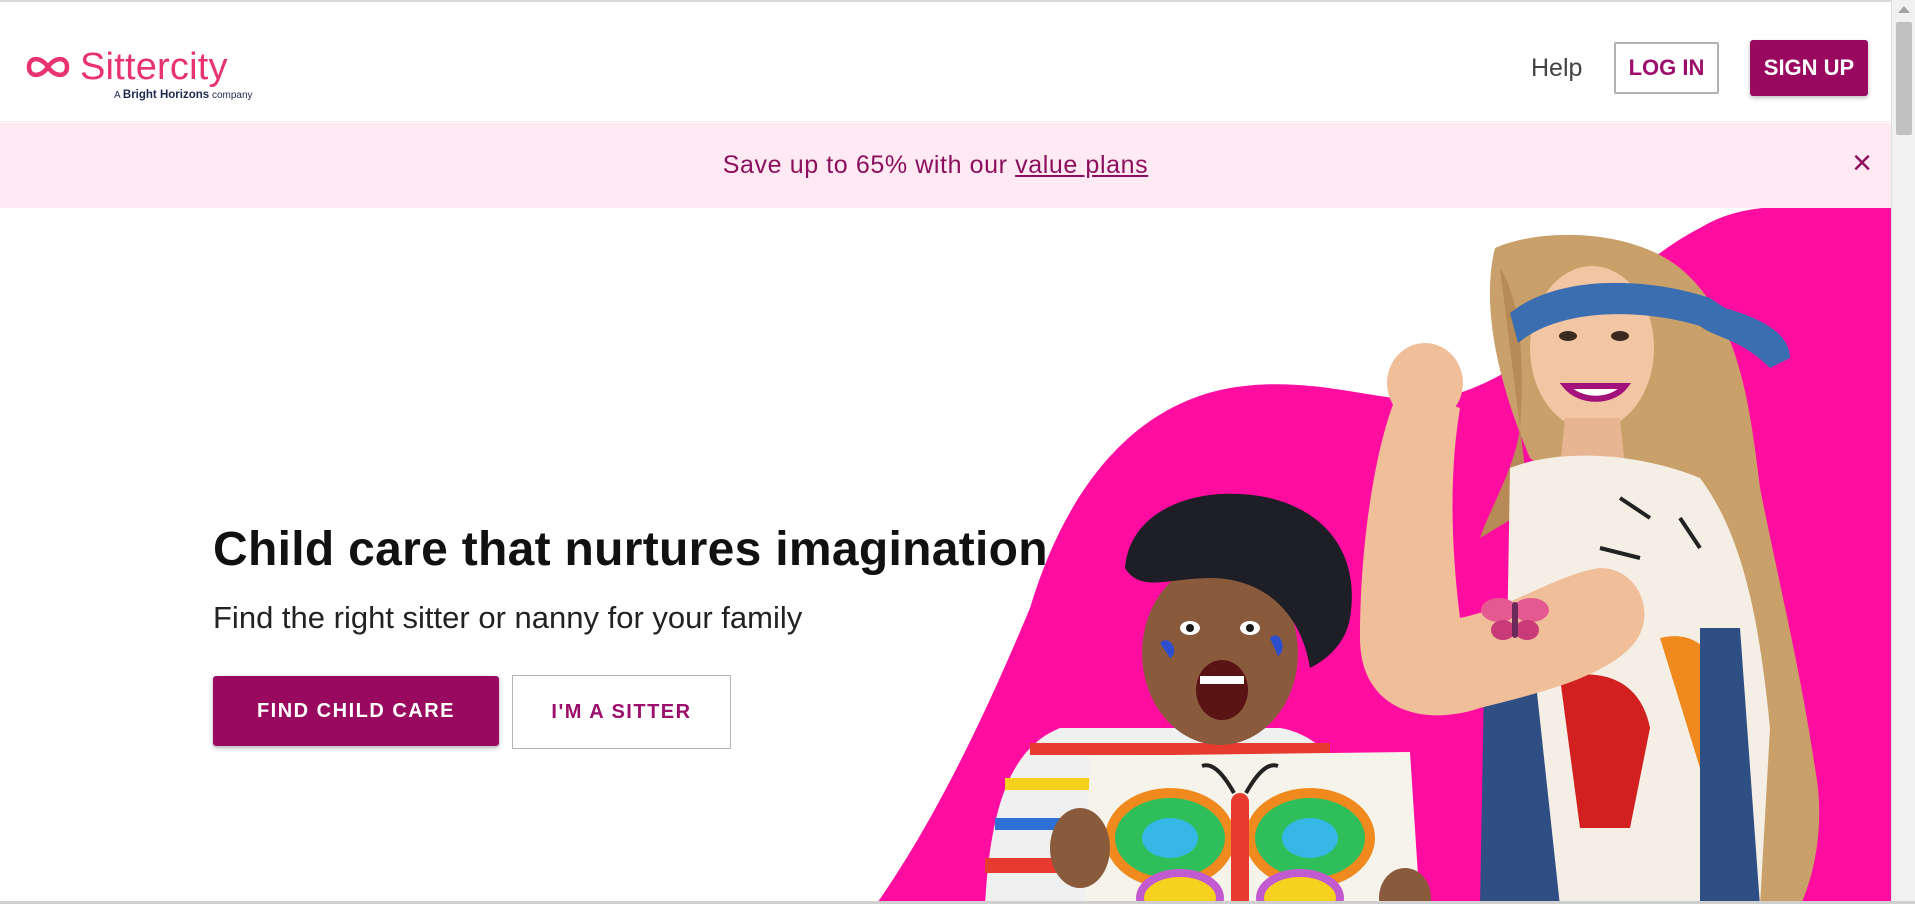 This screenshot has width=1915, height=904. I want to click on tagline-brand: Bright Horizons, so click(166, 95).